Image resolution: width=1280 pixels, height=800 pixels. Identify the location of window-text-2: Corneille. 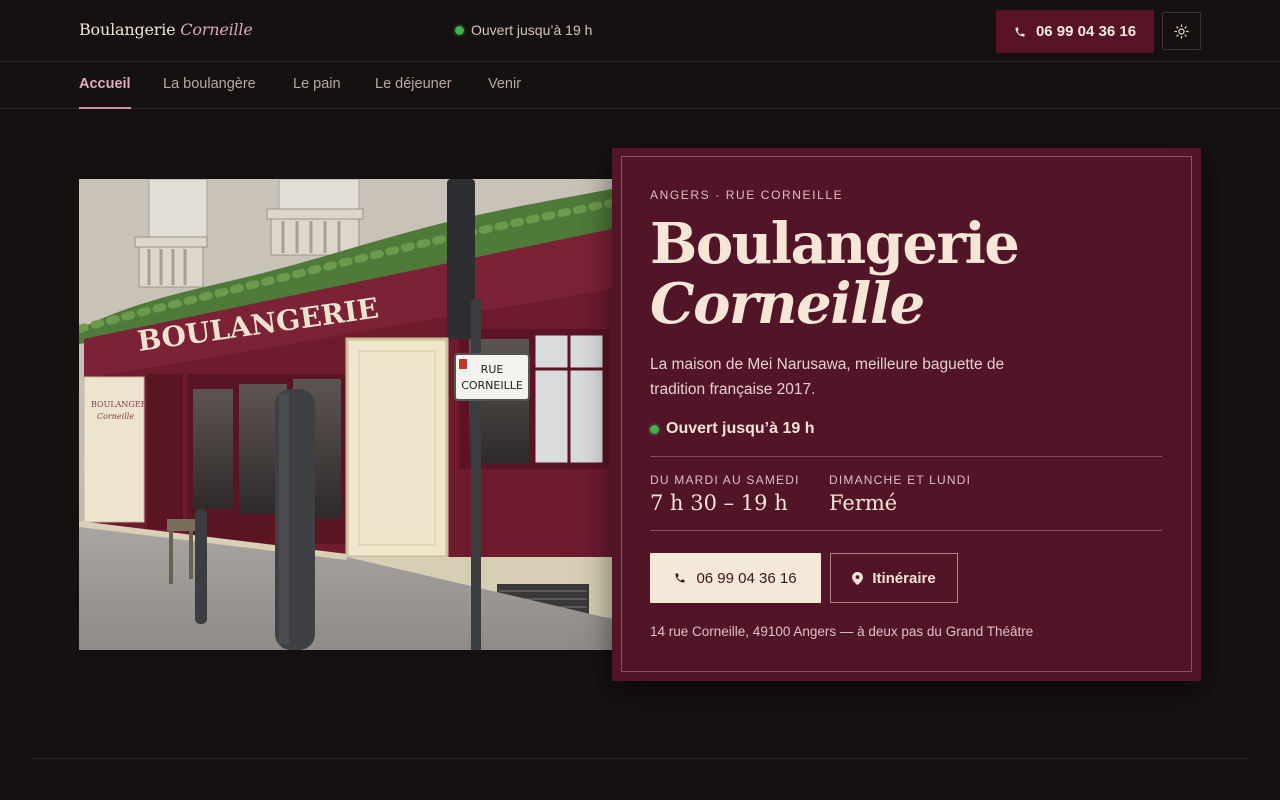
(115, 416).